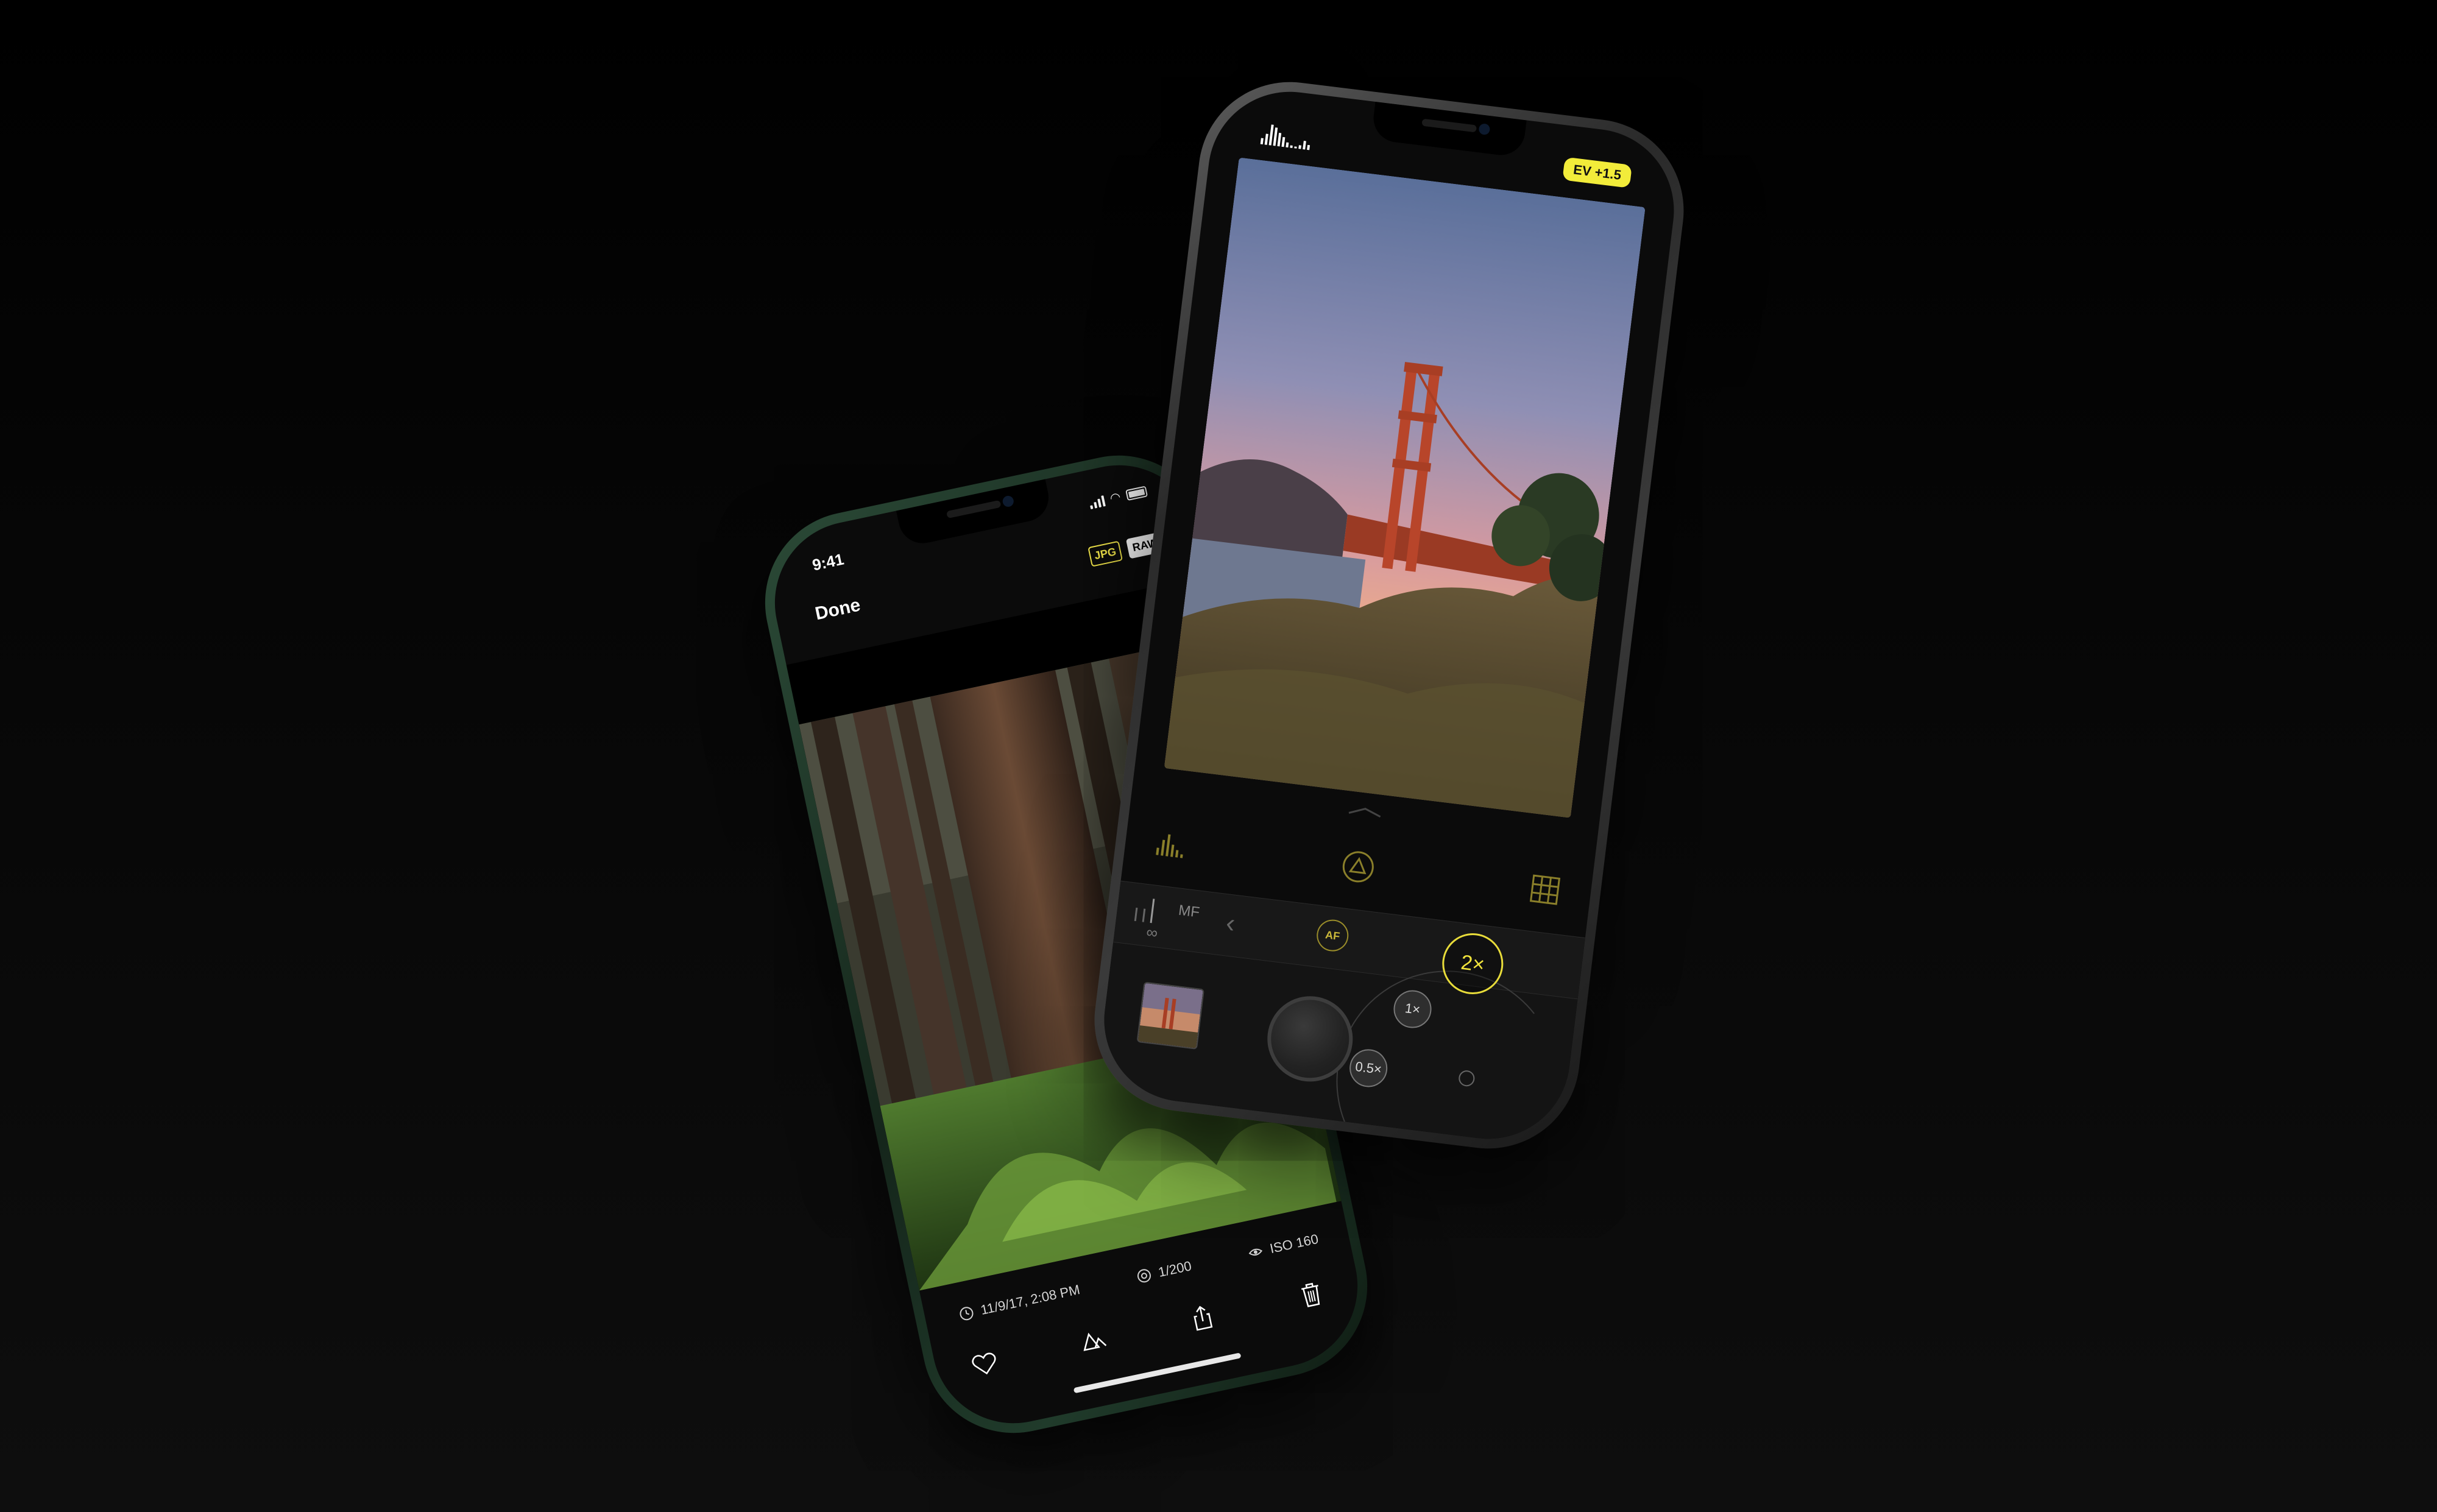  What do you see at coordinates (1105, 553) in the screenshot?
I see `jpg-badge: JPG` at bounding box center [1105, 553].